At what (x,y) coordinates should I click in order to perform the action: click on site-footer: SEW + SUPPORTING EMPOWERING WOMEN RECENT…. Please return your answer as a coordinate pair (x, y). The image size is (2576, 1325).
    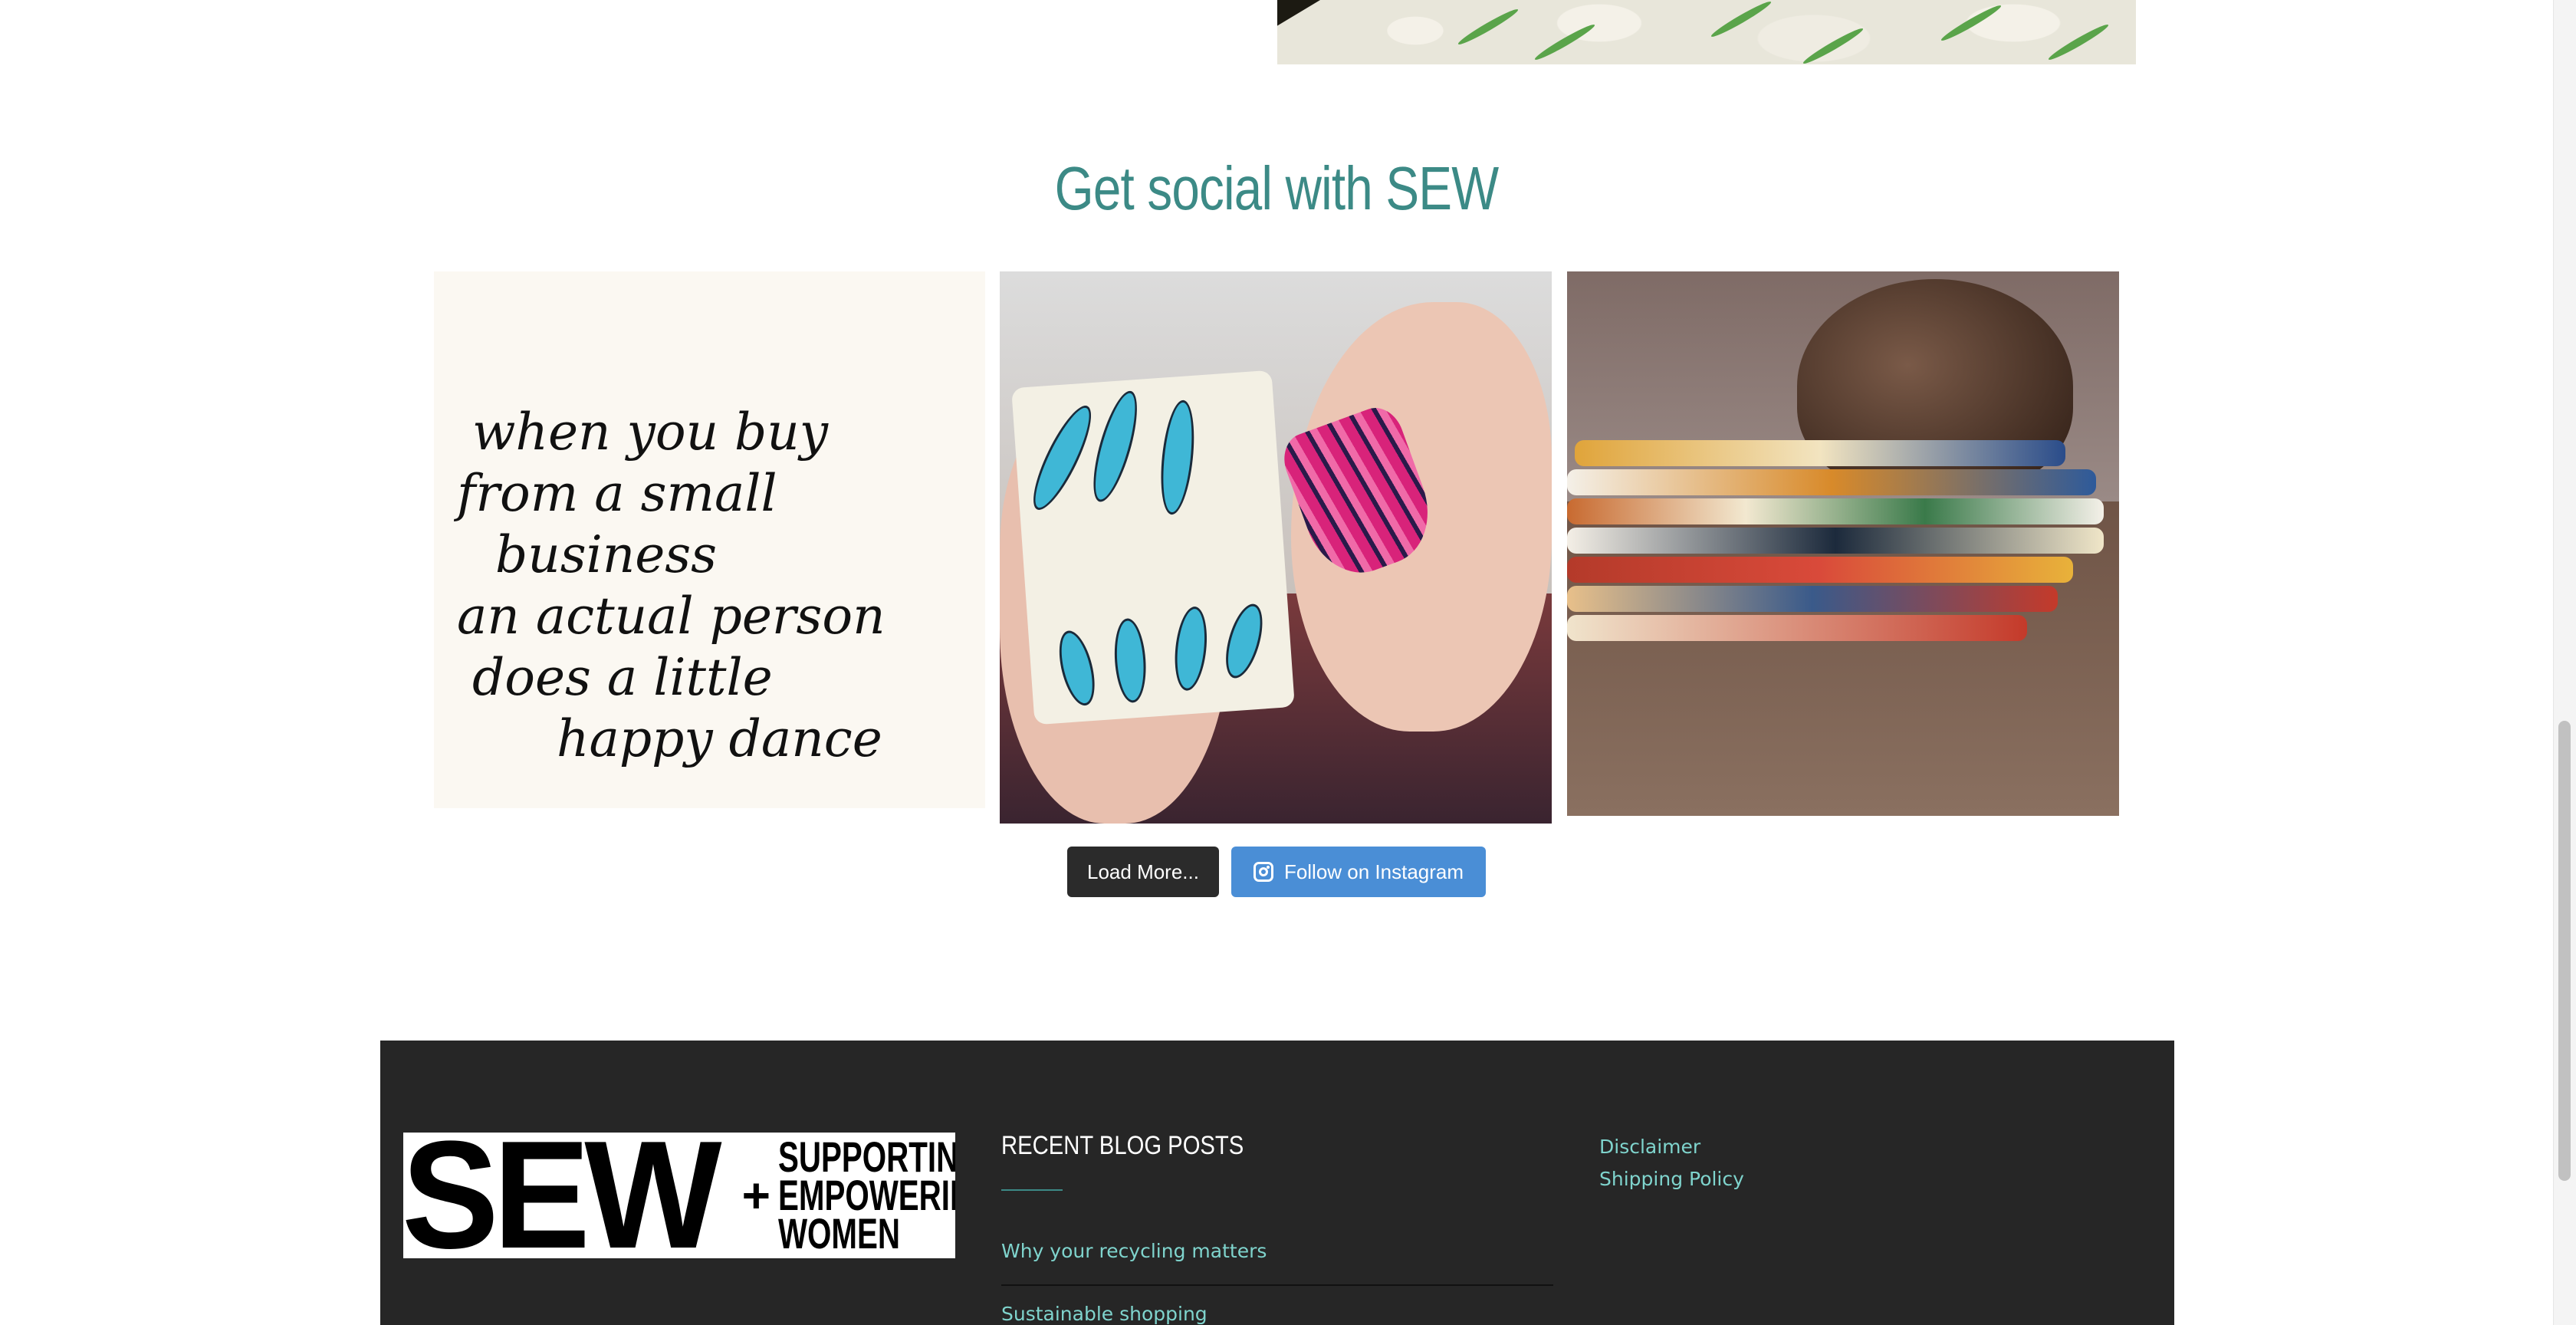
    Looking at the image, I should click on (1277, 1183).